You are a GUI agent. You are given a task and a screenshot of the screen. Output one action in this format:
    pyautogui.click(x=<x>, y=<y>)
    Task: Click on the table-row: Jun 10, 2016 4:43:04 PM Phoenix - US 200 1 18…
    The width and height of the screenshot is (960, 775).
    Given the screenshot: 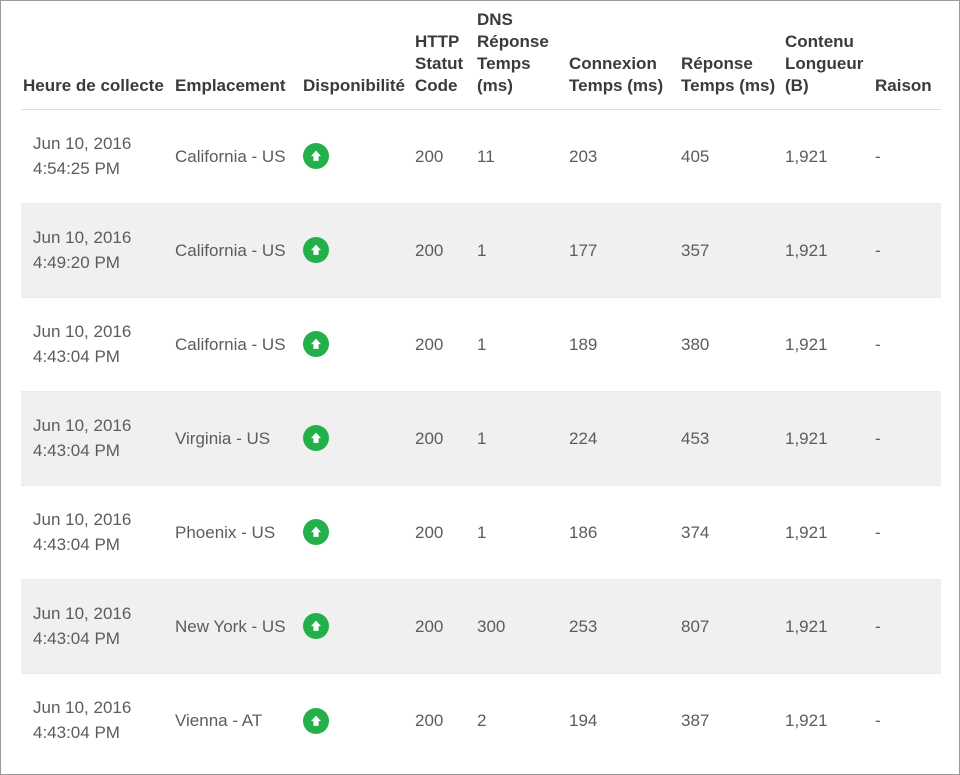 What is the action you would take?
    pyautogui.click(x=481, y=532)
    